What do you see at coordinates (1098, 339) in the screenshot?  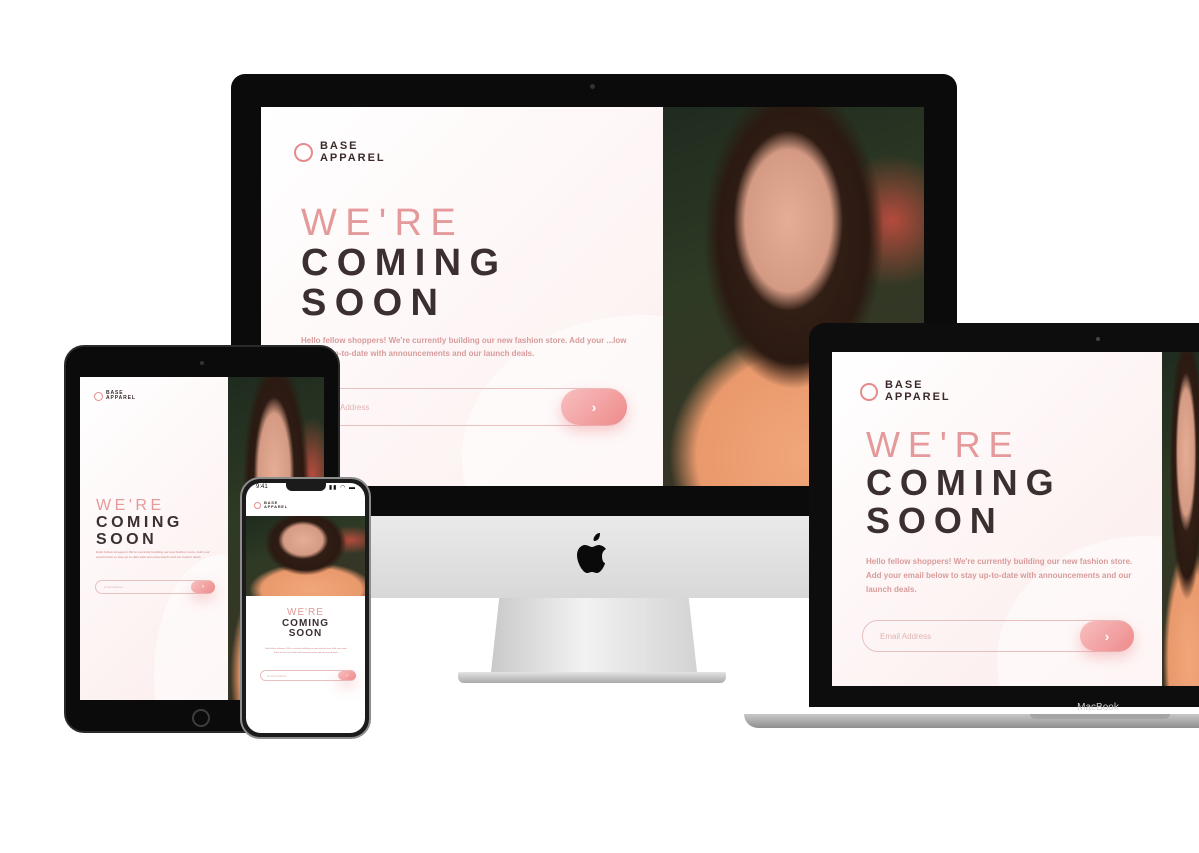 I see `macbook-camera` at bounding box center [1098, 339].